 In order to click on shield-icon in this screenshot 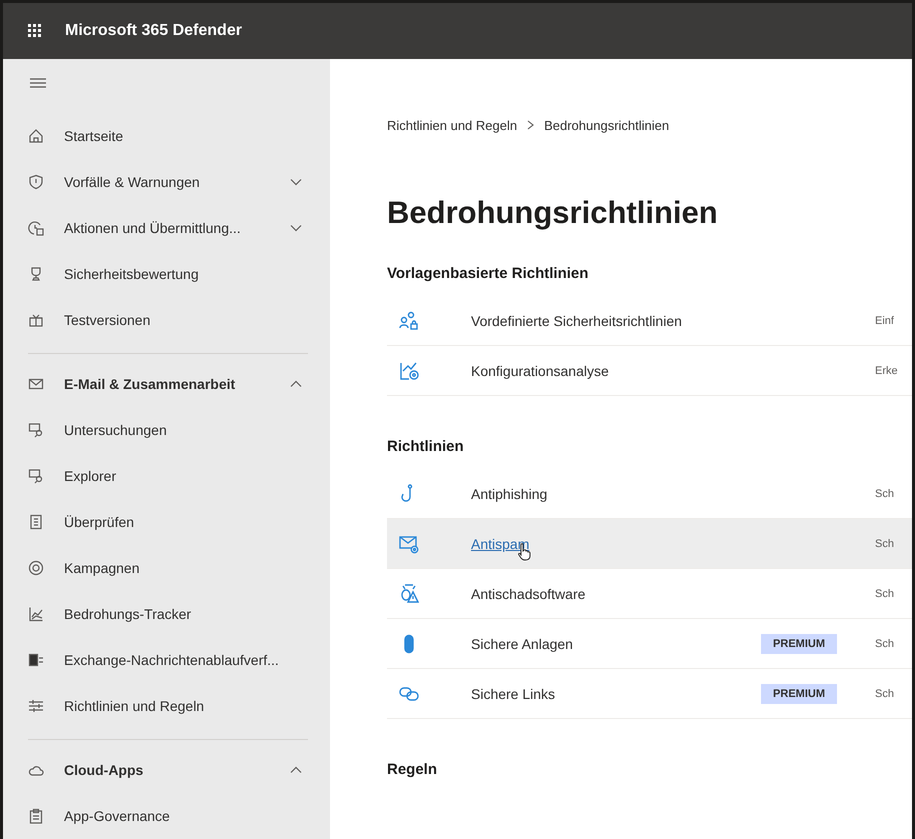, I will do `click(36, 182)`.